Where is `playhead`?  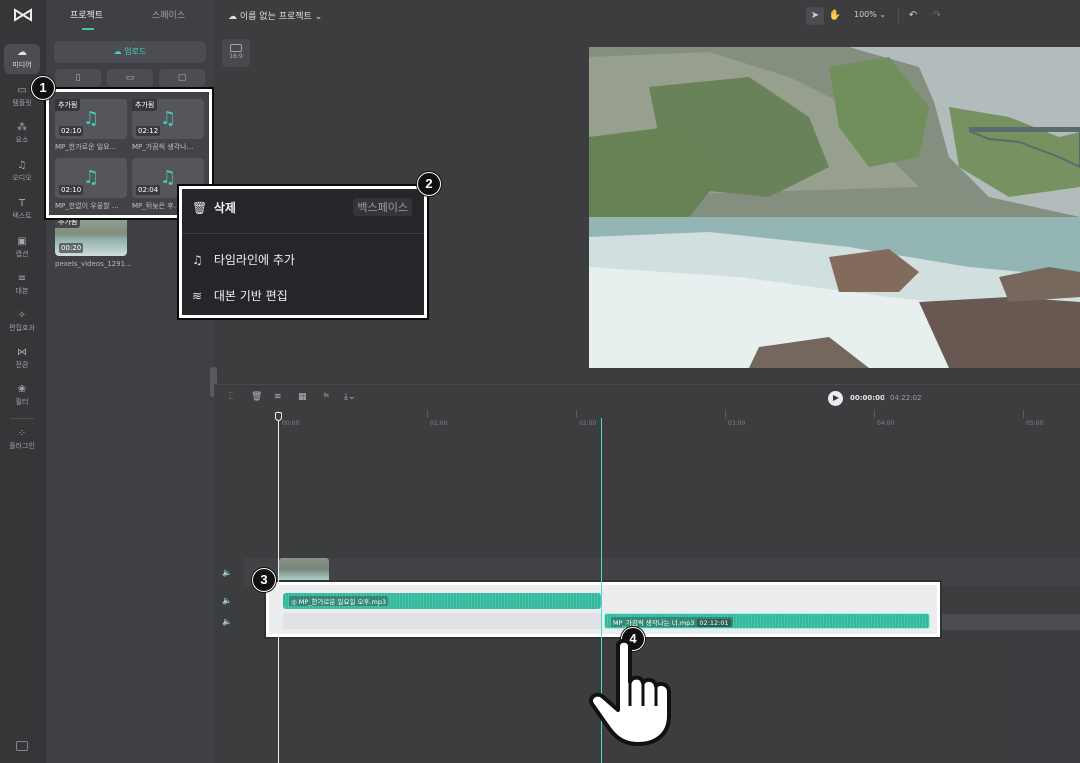 playhead is located at coordinates (278, 590).